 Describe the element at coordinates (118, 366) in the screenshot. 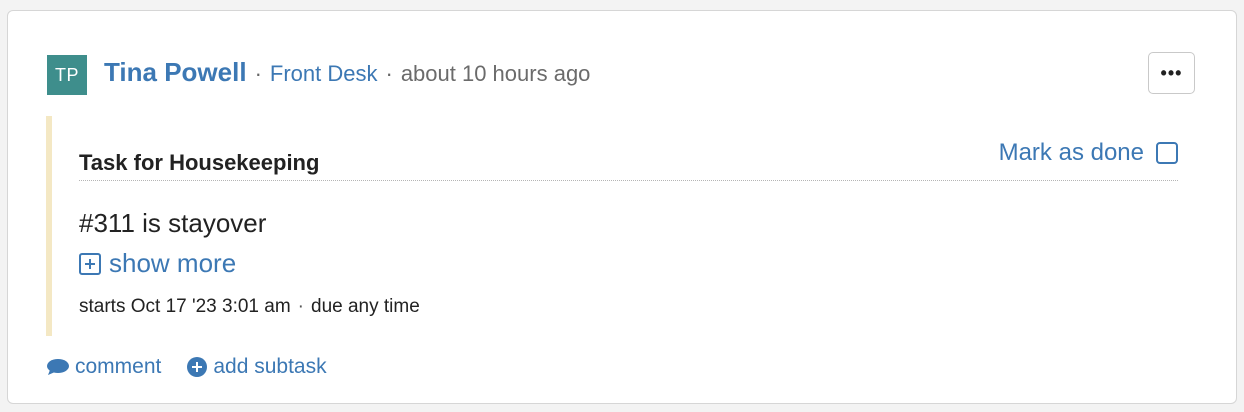

I see `comment-label: comment` at that location.